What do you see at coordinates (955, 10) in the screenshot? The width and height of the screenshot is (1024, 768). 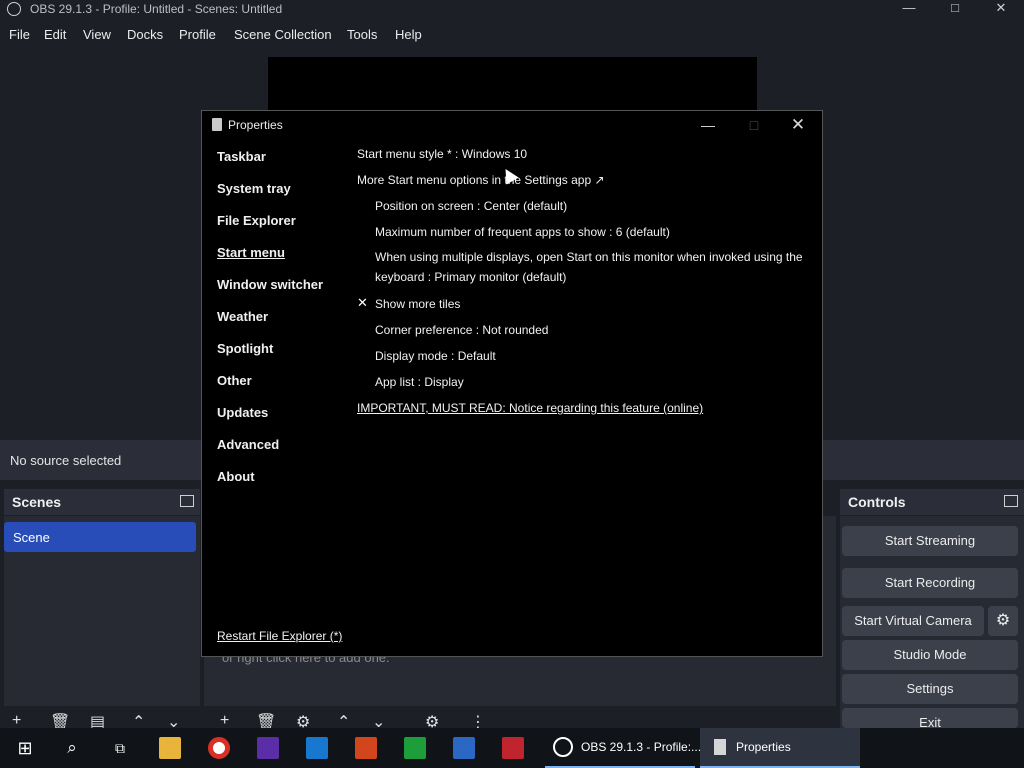 I see `maximize-button: □` at bounding box center [955, 10].